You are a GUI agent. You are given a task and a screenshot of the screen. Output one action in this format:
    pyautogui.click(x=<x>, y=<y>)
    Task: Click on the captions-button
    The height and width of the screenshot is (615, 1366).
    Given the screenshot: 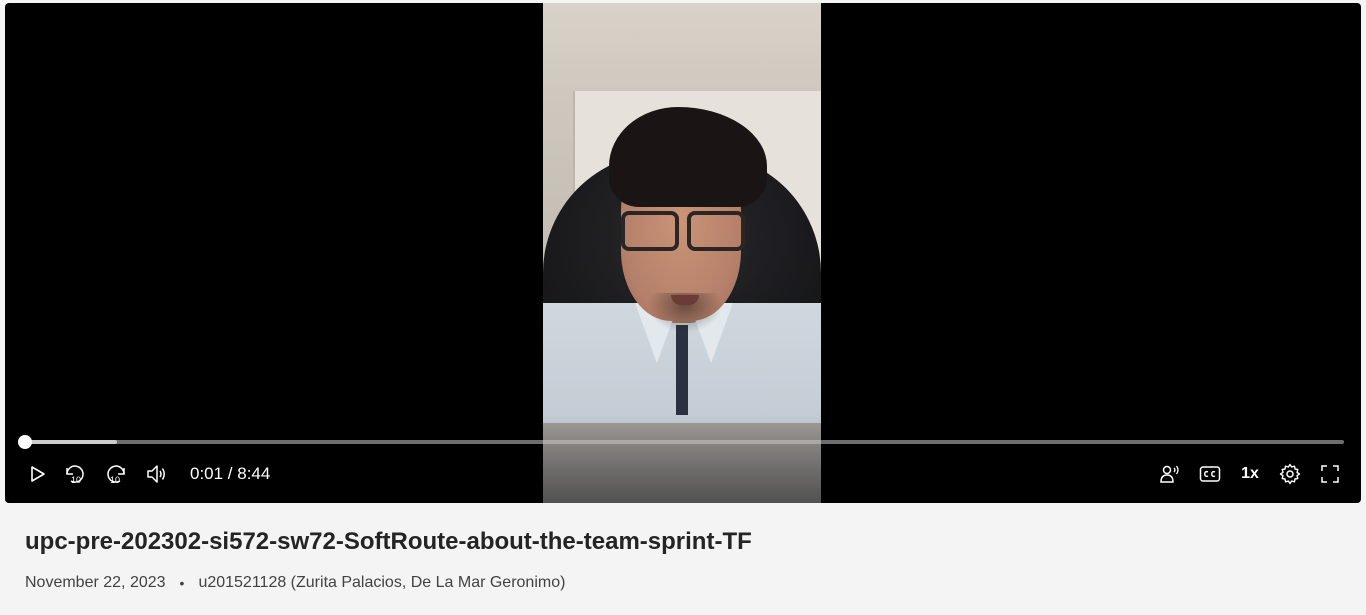 What is the action you would take?
    pyautogui.click(x=1210, y=474)
    